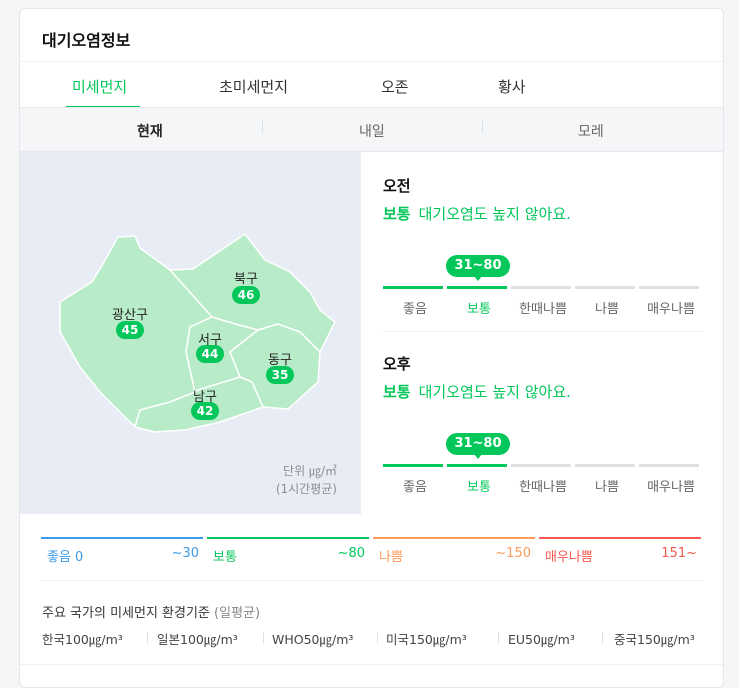 The height and width of the screenshot is (688, 739). Describe the element at coordinates (397, 364) in the screenshot. I see `forecast-afternoon-label: 오후` at that location.